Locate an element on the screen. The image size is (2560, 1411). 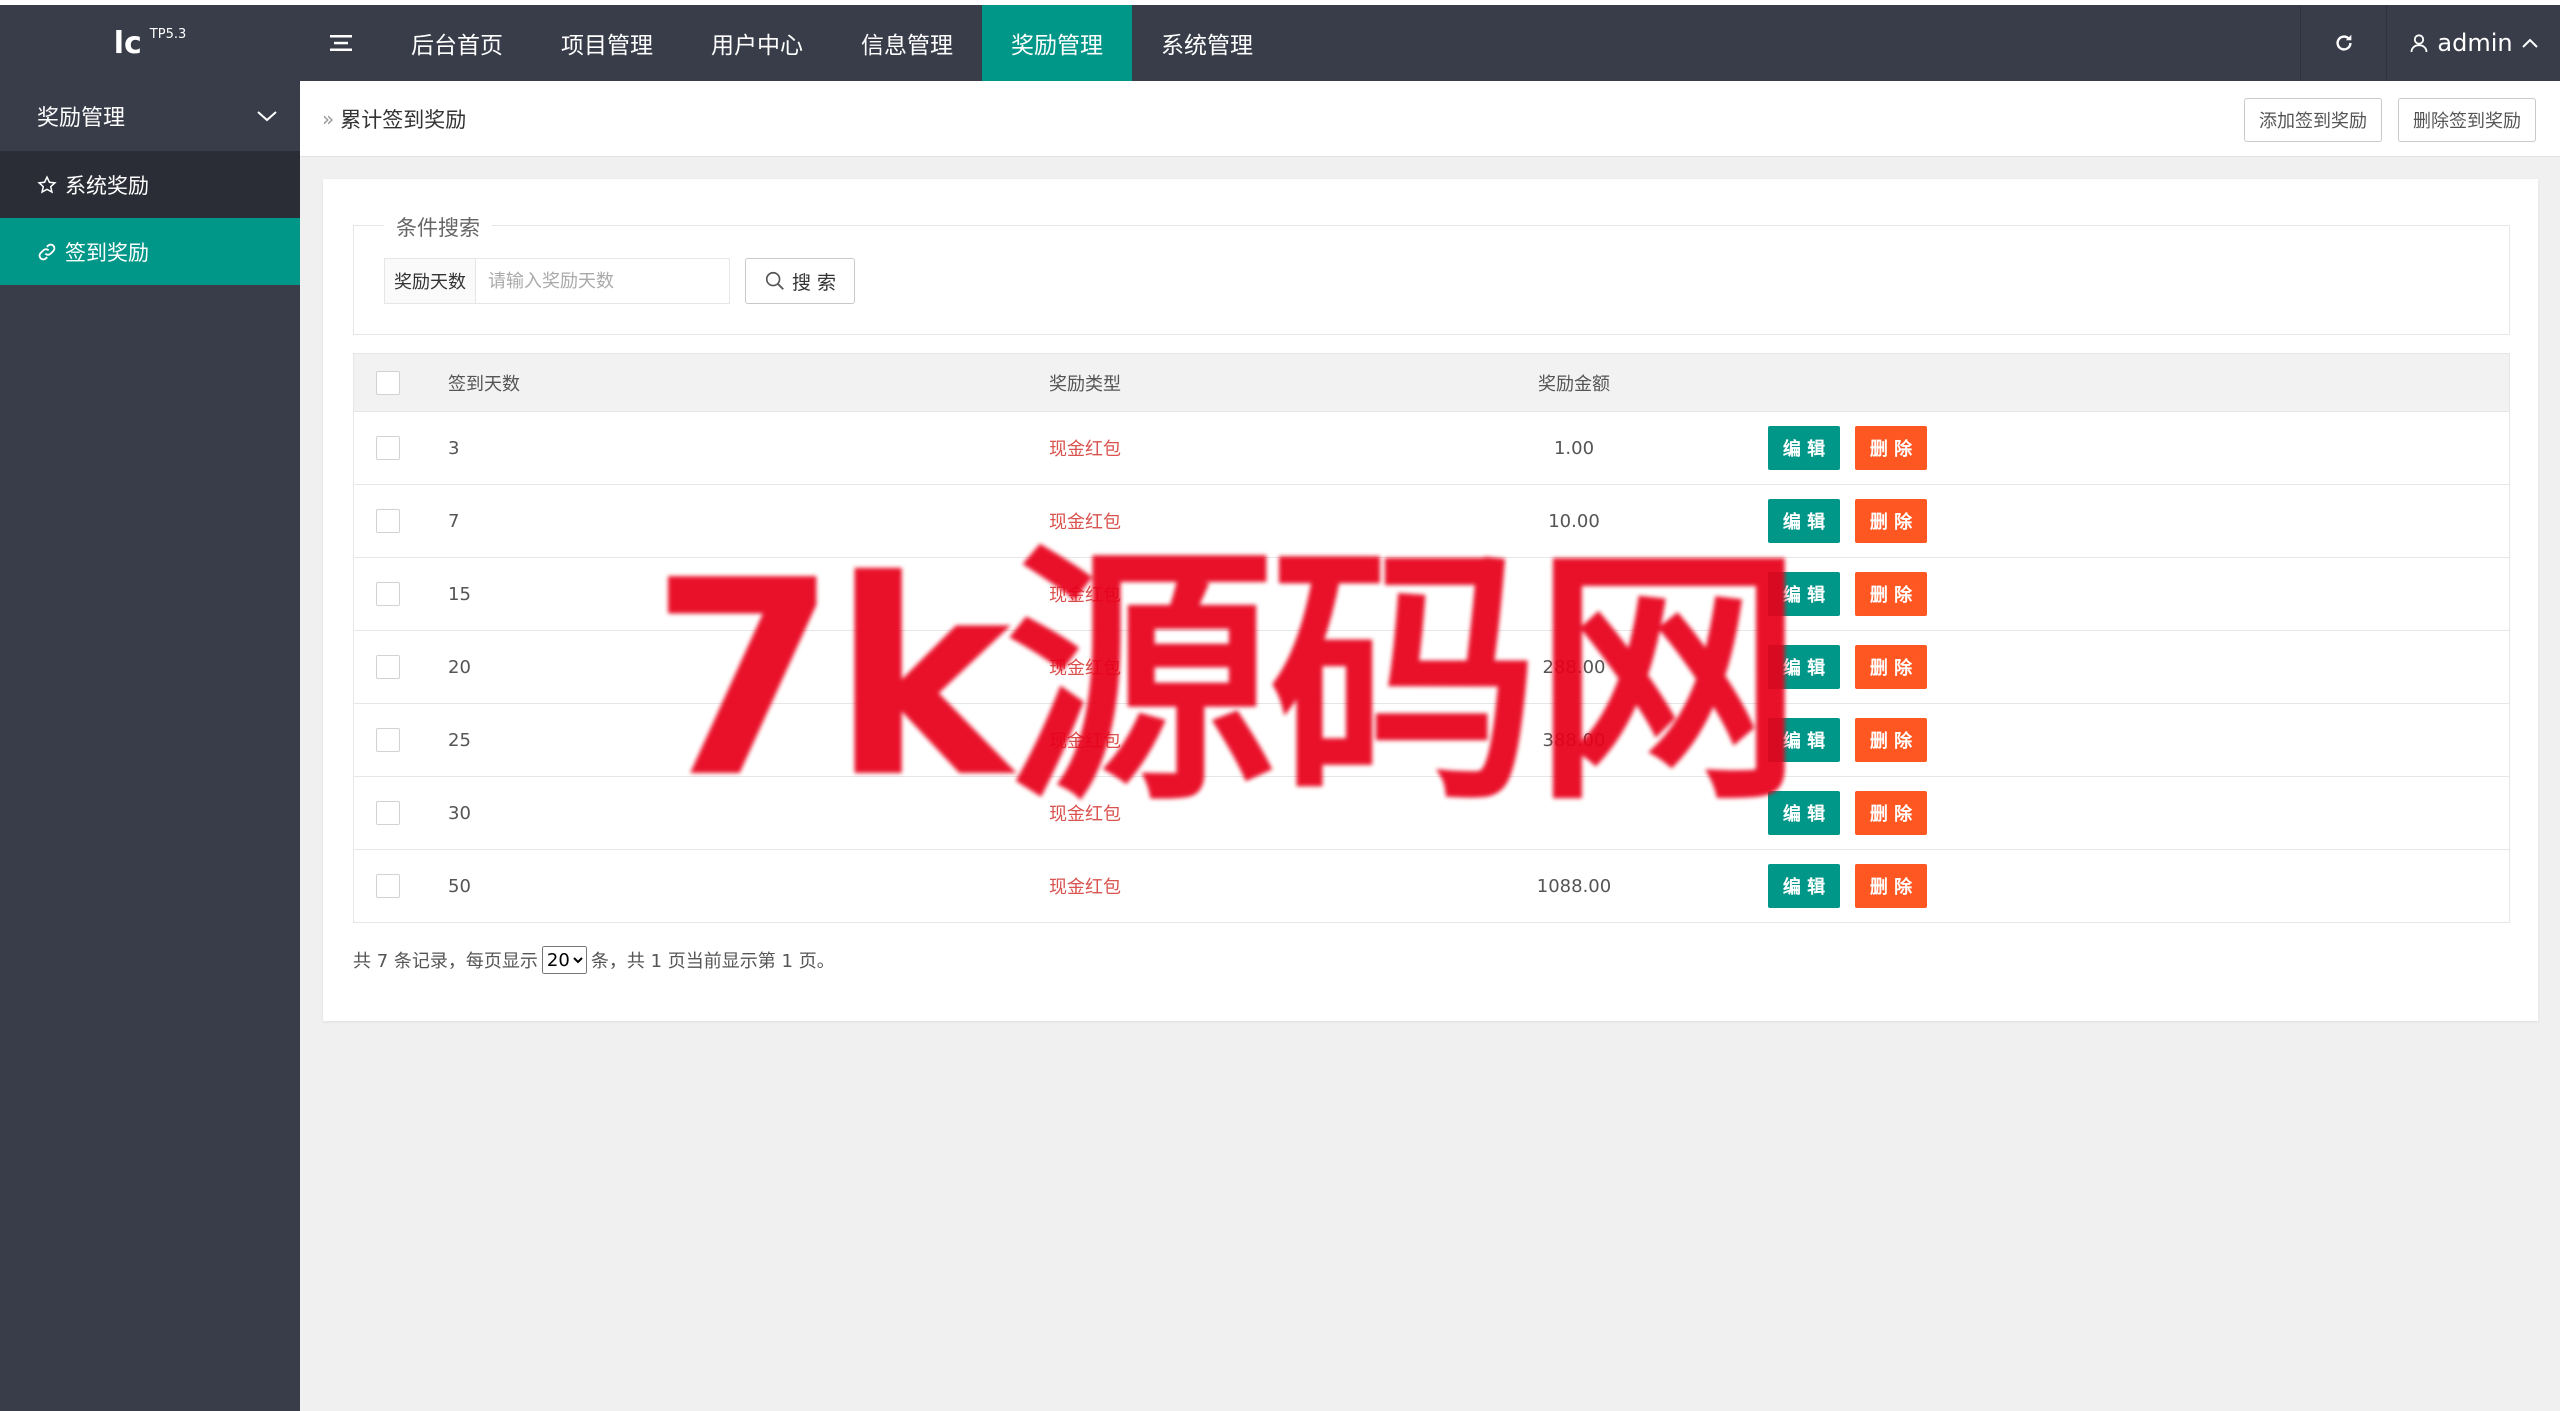
page-size-select: 20 is located at coordinates (564, 960).